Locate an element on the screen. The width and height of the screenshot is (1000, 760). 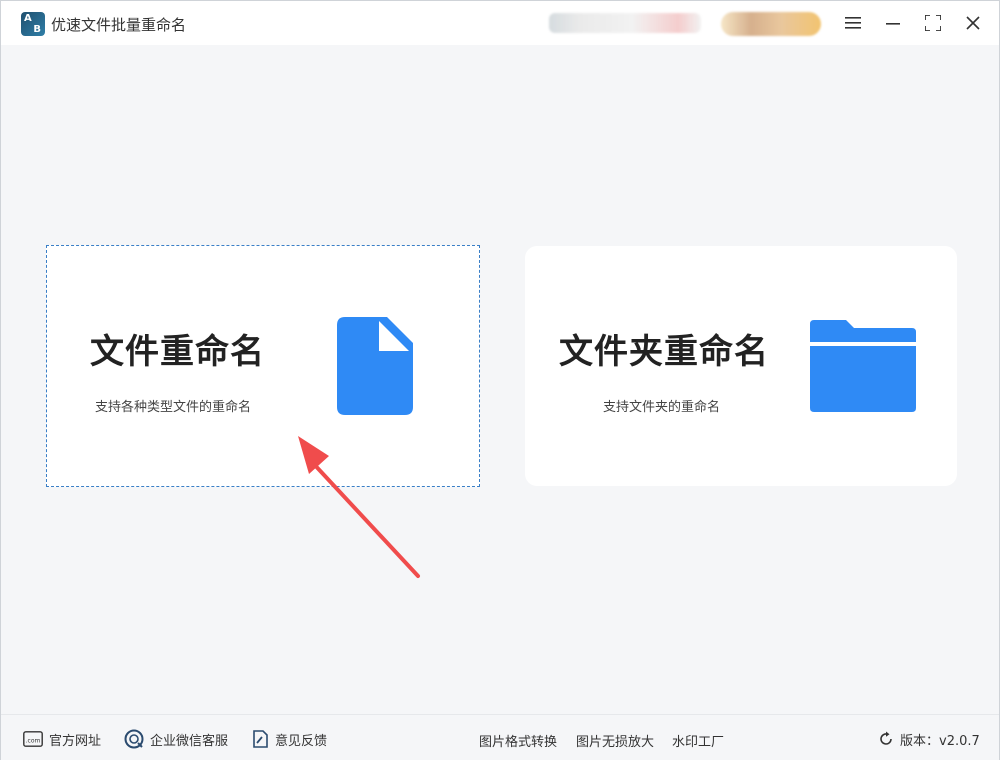
wechat-service-link: 企业微信客服 is located at coordinates (176, 739).